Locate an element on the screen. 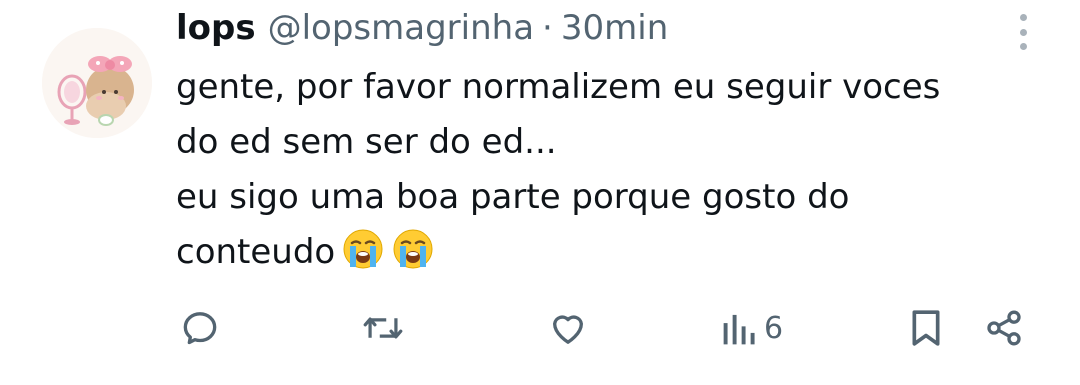 The height and width of the screenshot is (385, 1080). heart-icon is located at coordinates (568, 329).